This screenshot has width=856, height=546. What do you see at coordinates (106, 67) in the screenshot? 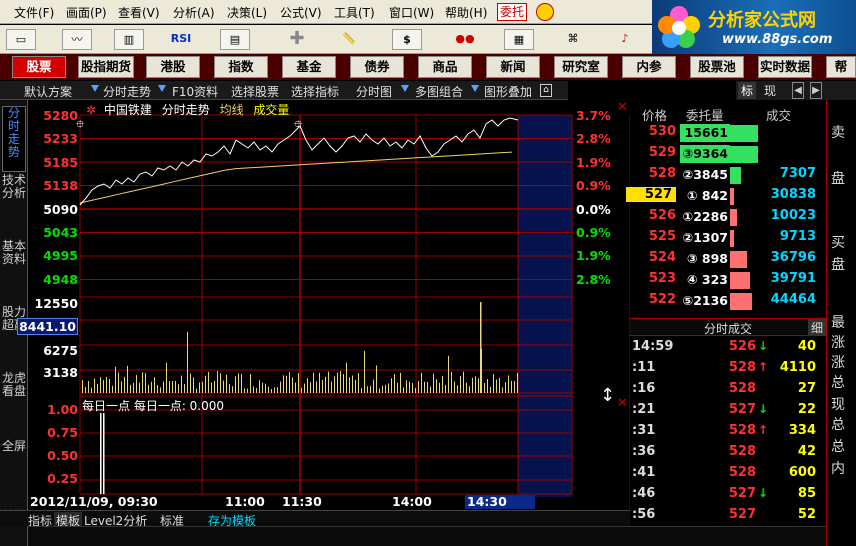
I see `nav-index-futures: 股指期货` at bounding box center [106, 67].